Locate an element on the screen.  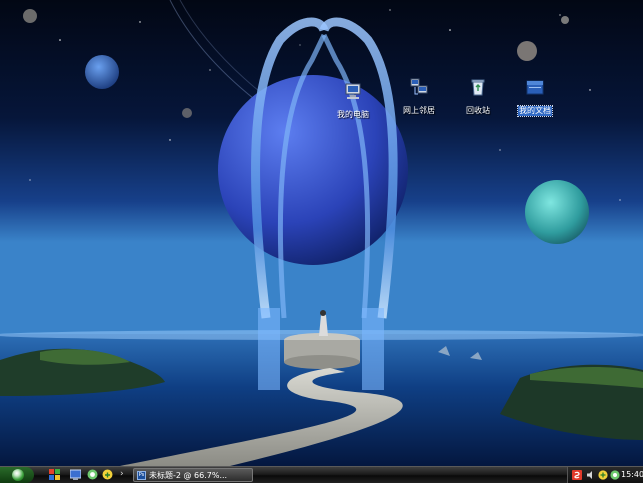
photoshop-icon: Ps is located at coordinates (141, 475).